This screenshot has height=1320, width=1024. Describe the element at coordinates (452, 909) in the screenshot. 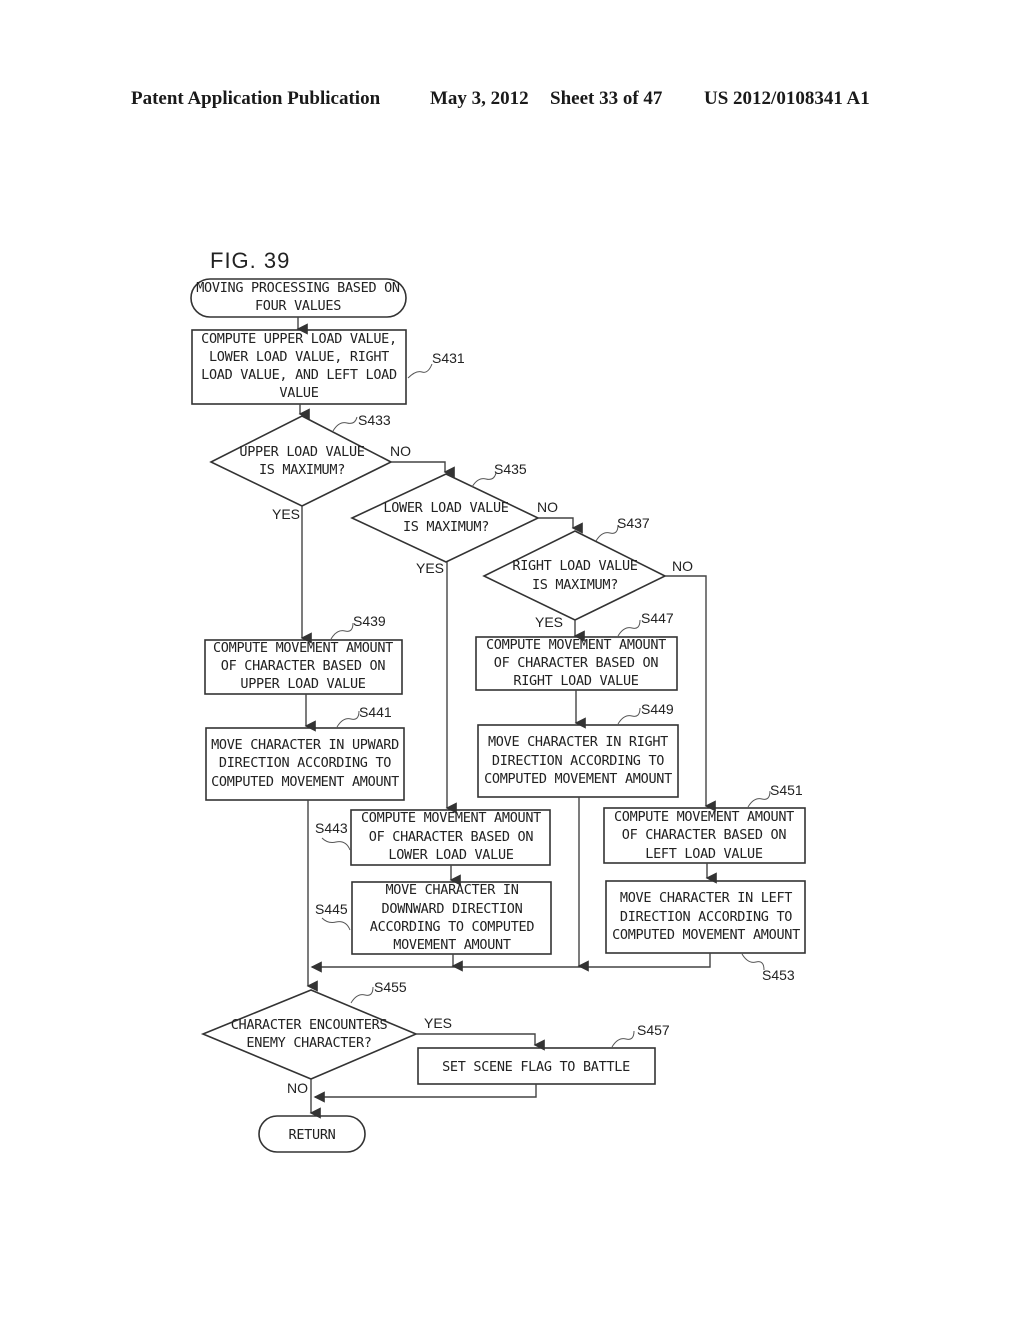

I see `s445-line-2: DOWNWARD DIRECTION` at that location.